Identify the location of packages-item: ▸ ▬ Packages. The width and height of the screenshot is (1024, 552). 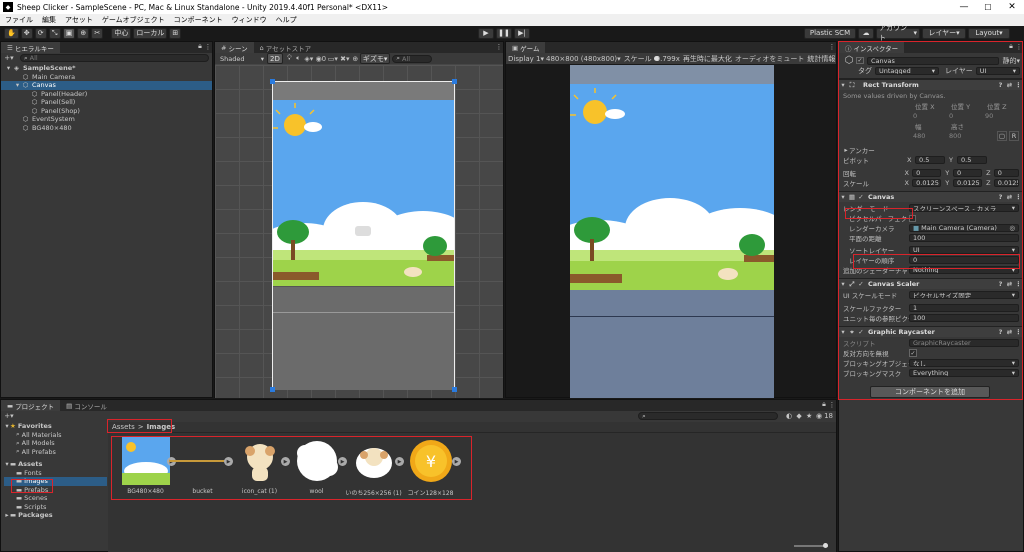
(55, 515).